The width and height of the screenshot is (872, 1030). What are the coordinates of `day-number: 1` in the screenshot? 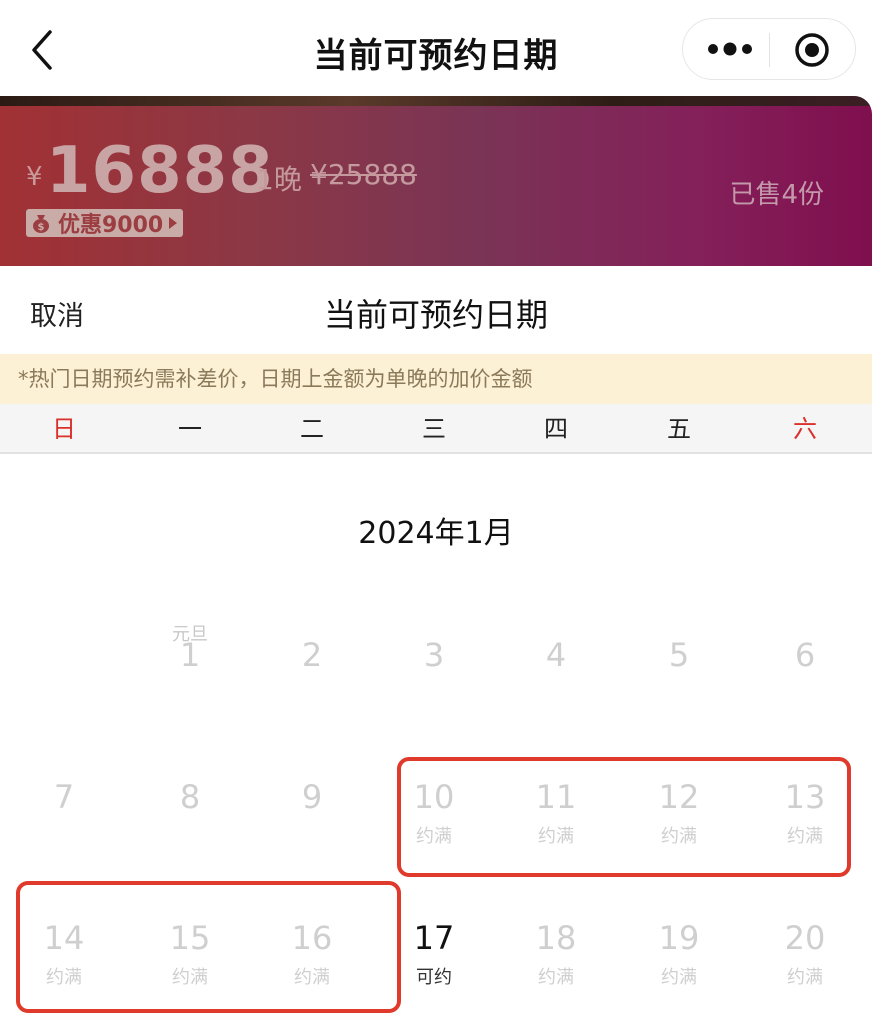 It's located at (190, 655).